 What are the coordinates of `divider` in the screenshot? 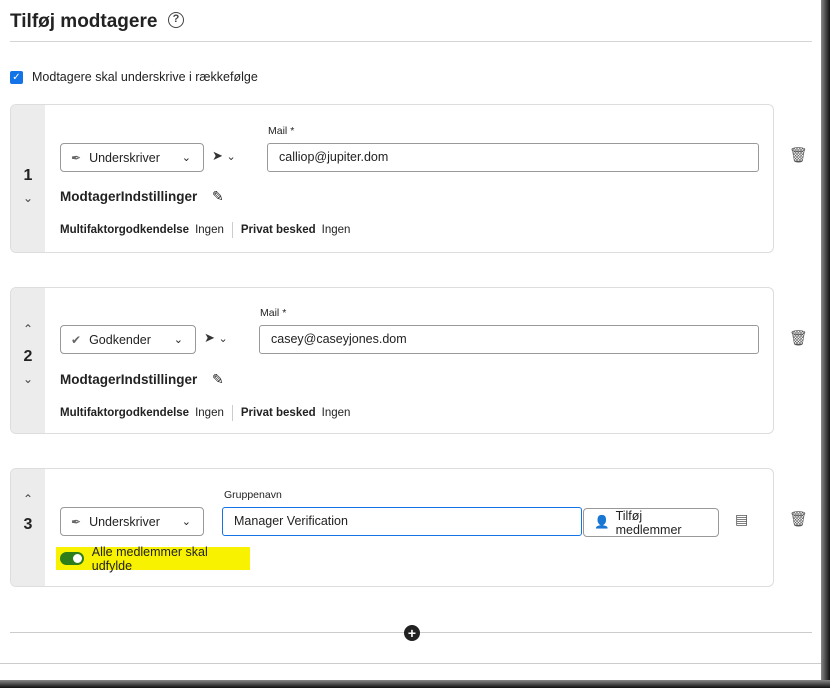 It's located at (411, 41).